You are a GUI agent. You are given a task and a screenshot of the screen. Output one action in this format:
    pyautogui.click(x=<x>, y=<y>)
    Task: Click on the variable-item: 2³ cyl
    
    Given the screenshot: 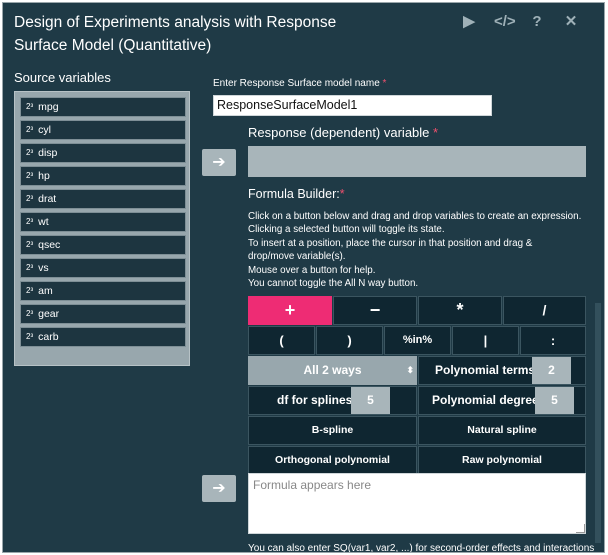 What is the action you would take?
    pyautogui.click(x=103, y=130)
    